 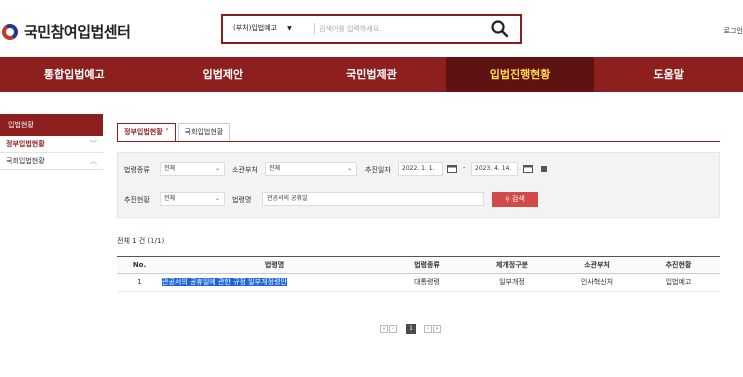 What do you see at coordinates (51, 161) in the screenshot?
I see `sidebar-item-assembly-status: 국회입법현황 ︿` at bounding box center [51, 161].